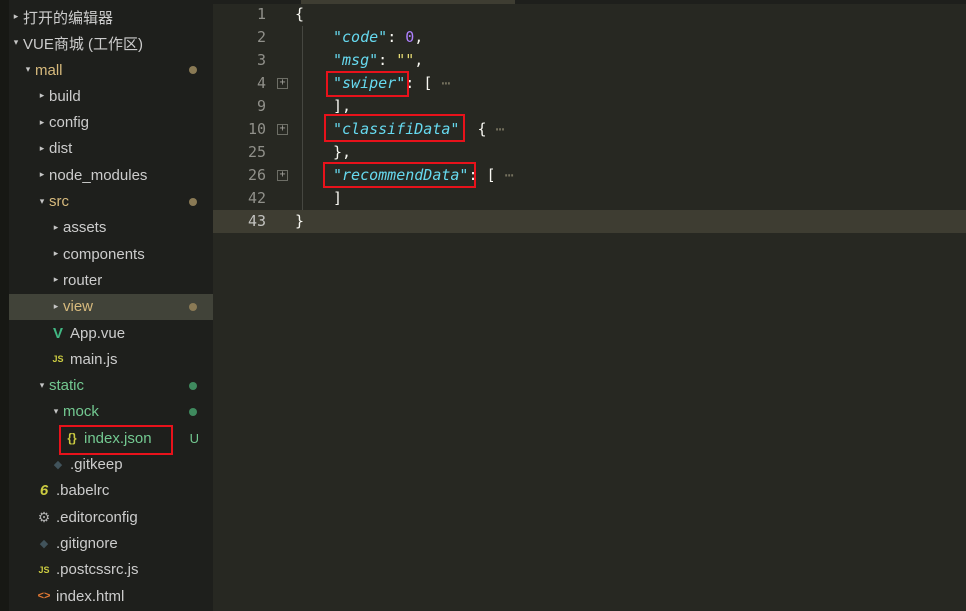  Describe the element at coordinates (111, 149) in the screenshot. I see `tree-item: ▸ dist` at that location.